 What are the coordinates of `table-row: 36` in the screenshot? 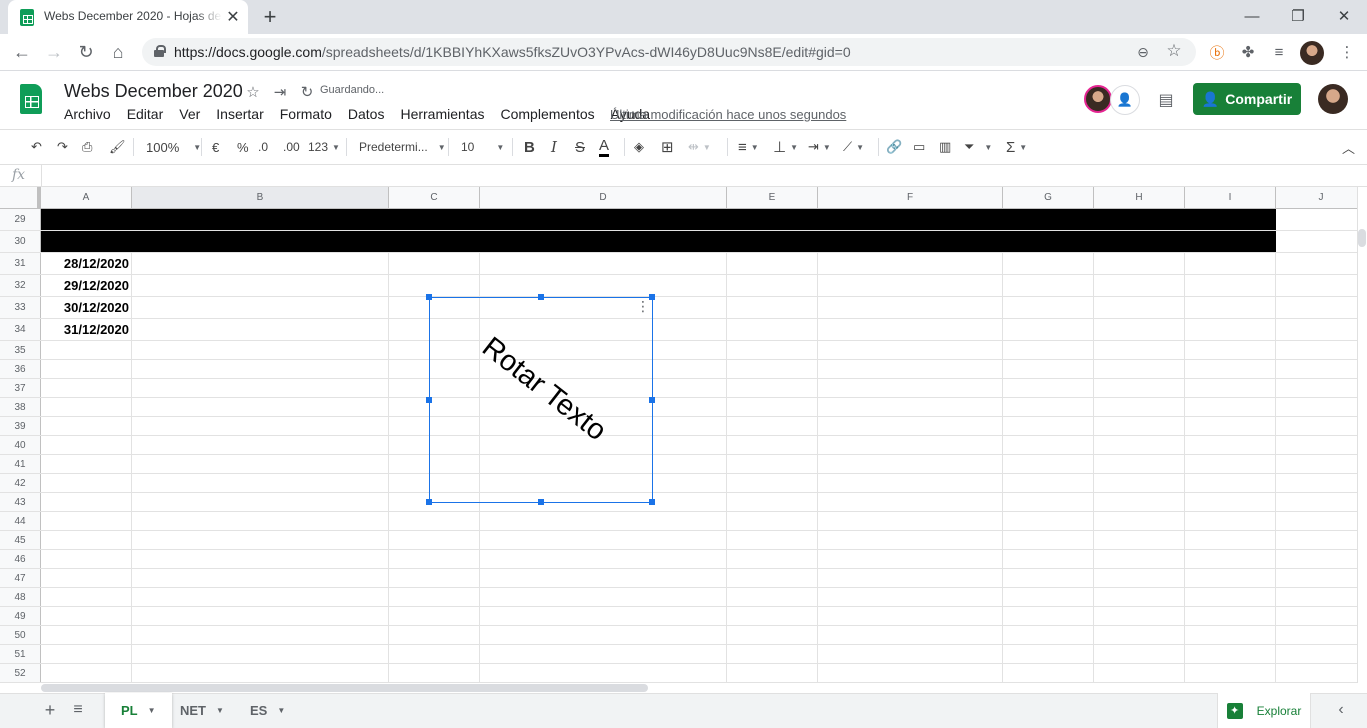 It's located at (678, 369).